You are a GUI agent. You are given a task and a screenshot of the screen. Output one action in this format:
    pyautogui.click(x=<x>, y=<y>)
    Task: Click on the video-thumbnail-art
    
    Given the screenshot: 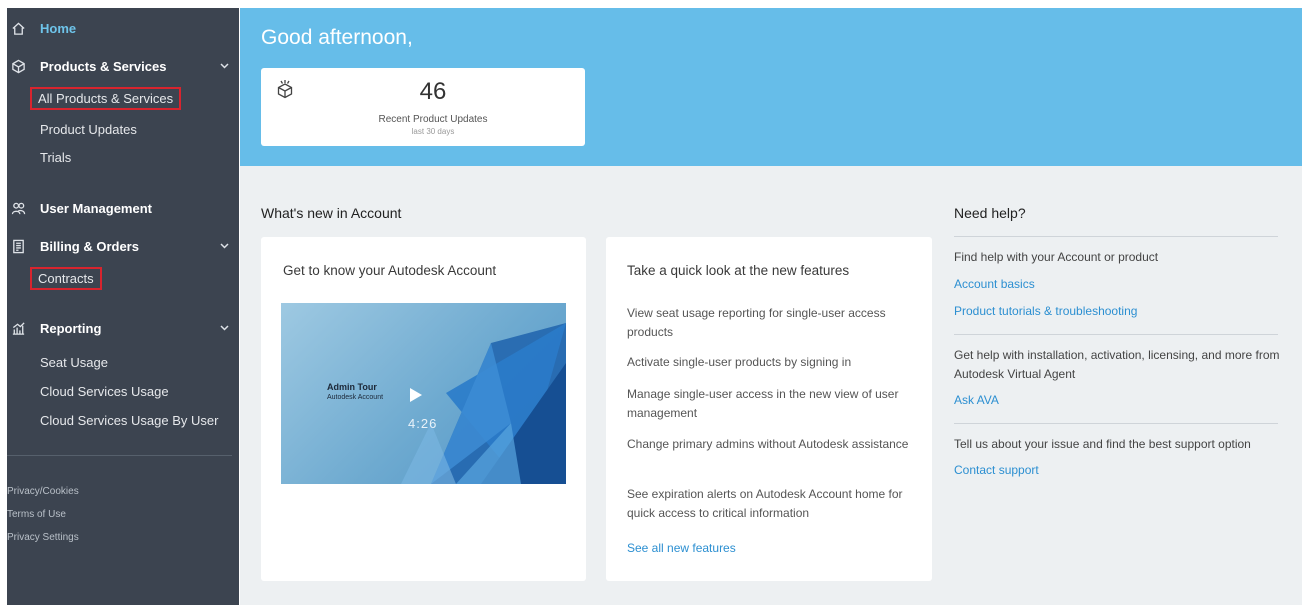 What is the action you would take?
    pyautogui.click(x=483, y=403)
    